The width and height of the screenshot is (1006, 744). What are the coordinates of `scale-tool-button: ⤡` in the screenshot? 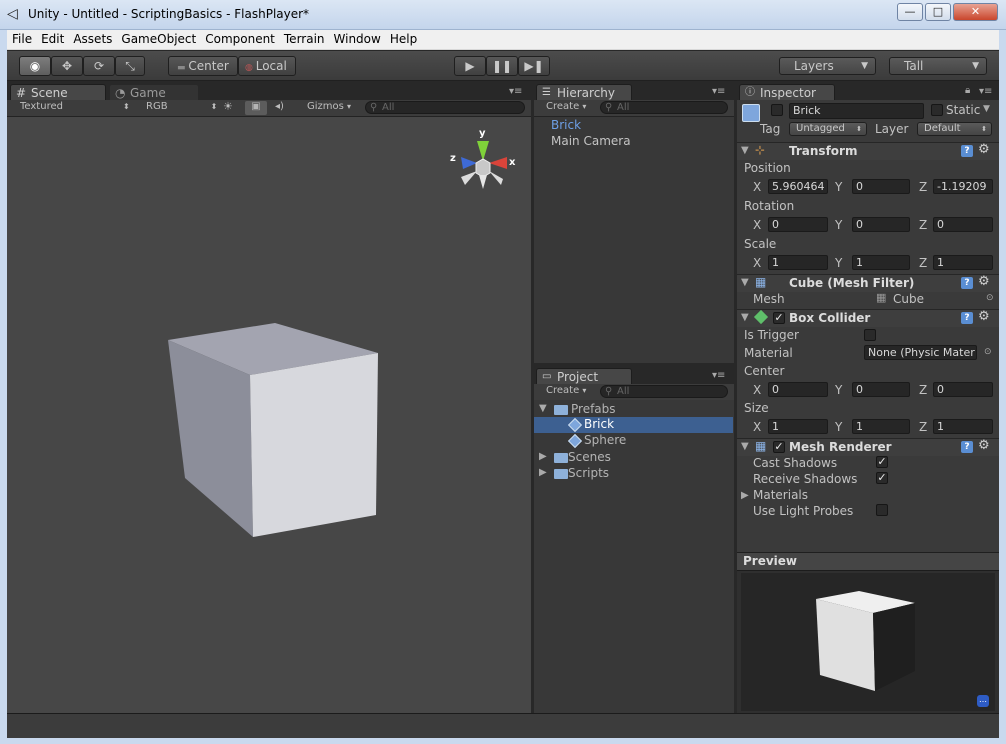 It's located at (130, 66).